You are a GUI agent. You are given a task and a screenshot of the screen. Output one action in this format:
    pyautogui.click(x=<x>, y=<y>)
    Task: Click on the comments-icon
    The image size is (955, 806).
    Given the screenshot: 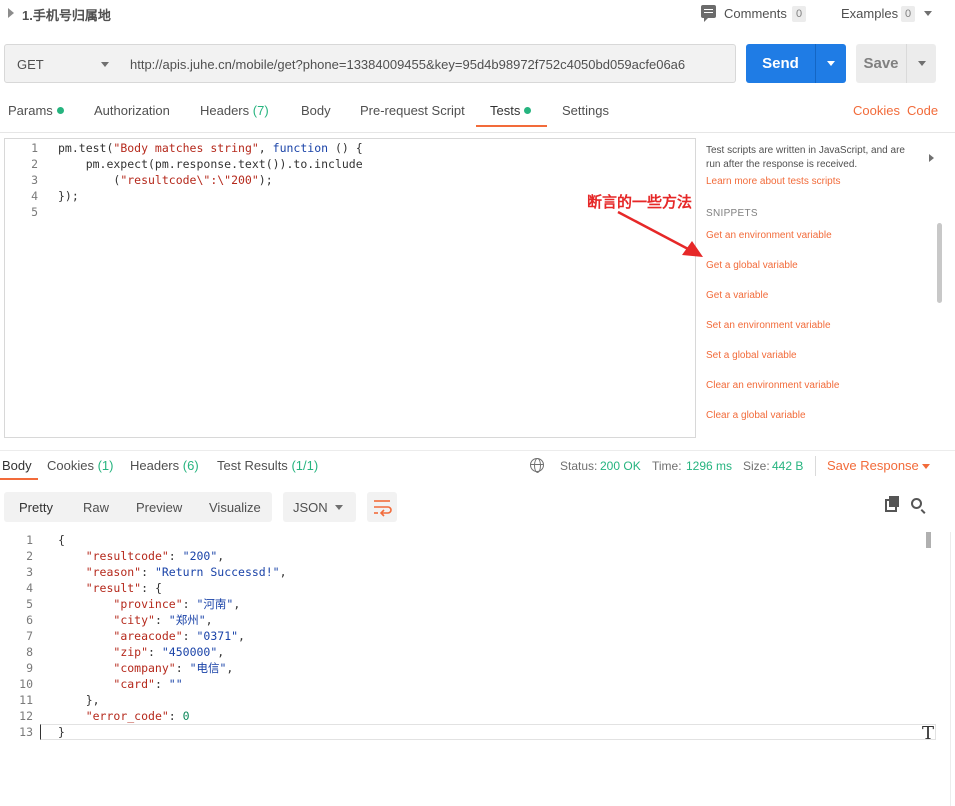 What is the action you would take?
    pyautogui.click(x=708, y=13)
    